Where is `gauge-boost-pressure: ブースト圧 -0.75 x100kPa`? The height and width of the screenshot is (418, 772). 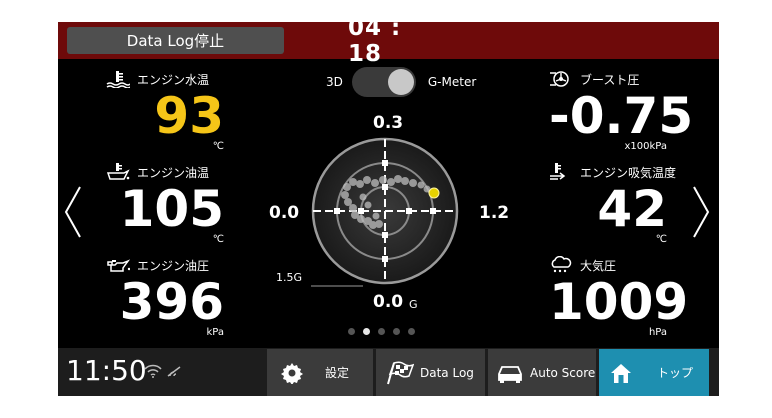
gauge-boost-pressure: ブースト圧 -0.75 x100kPa is located at coordinates (634, 110).